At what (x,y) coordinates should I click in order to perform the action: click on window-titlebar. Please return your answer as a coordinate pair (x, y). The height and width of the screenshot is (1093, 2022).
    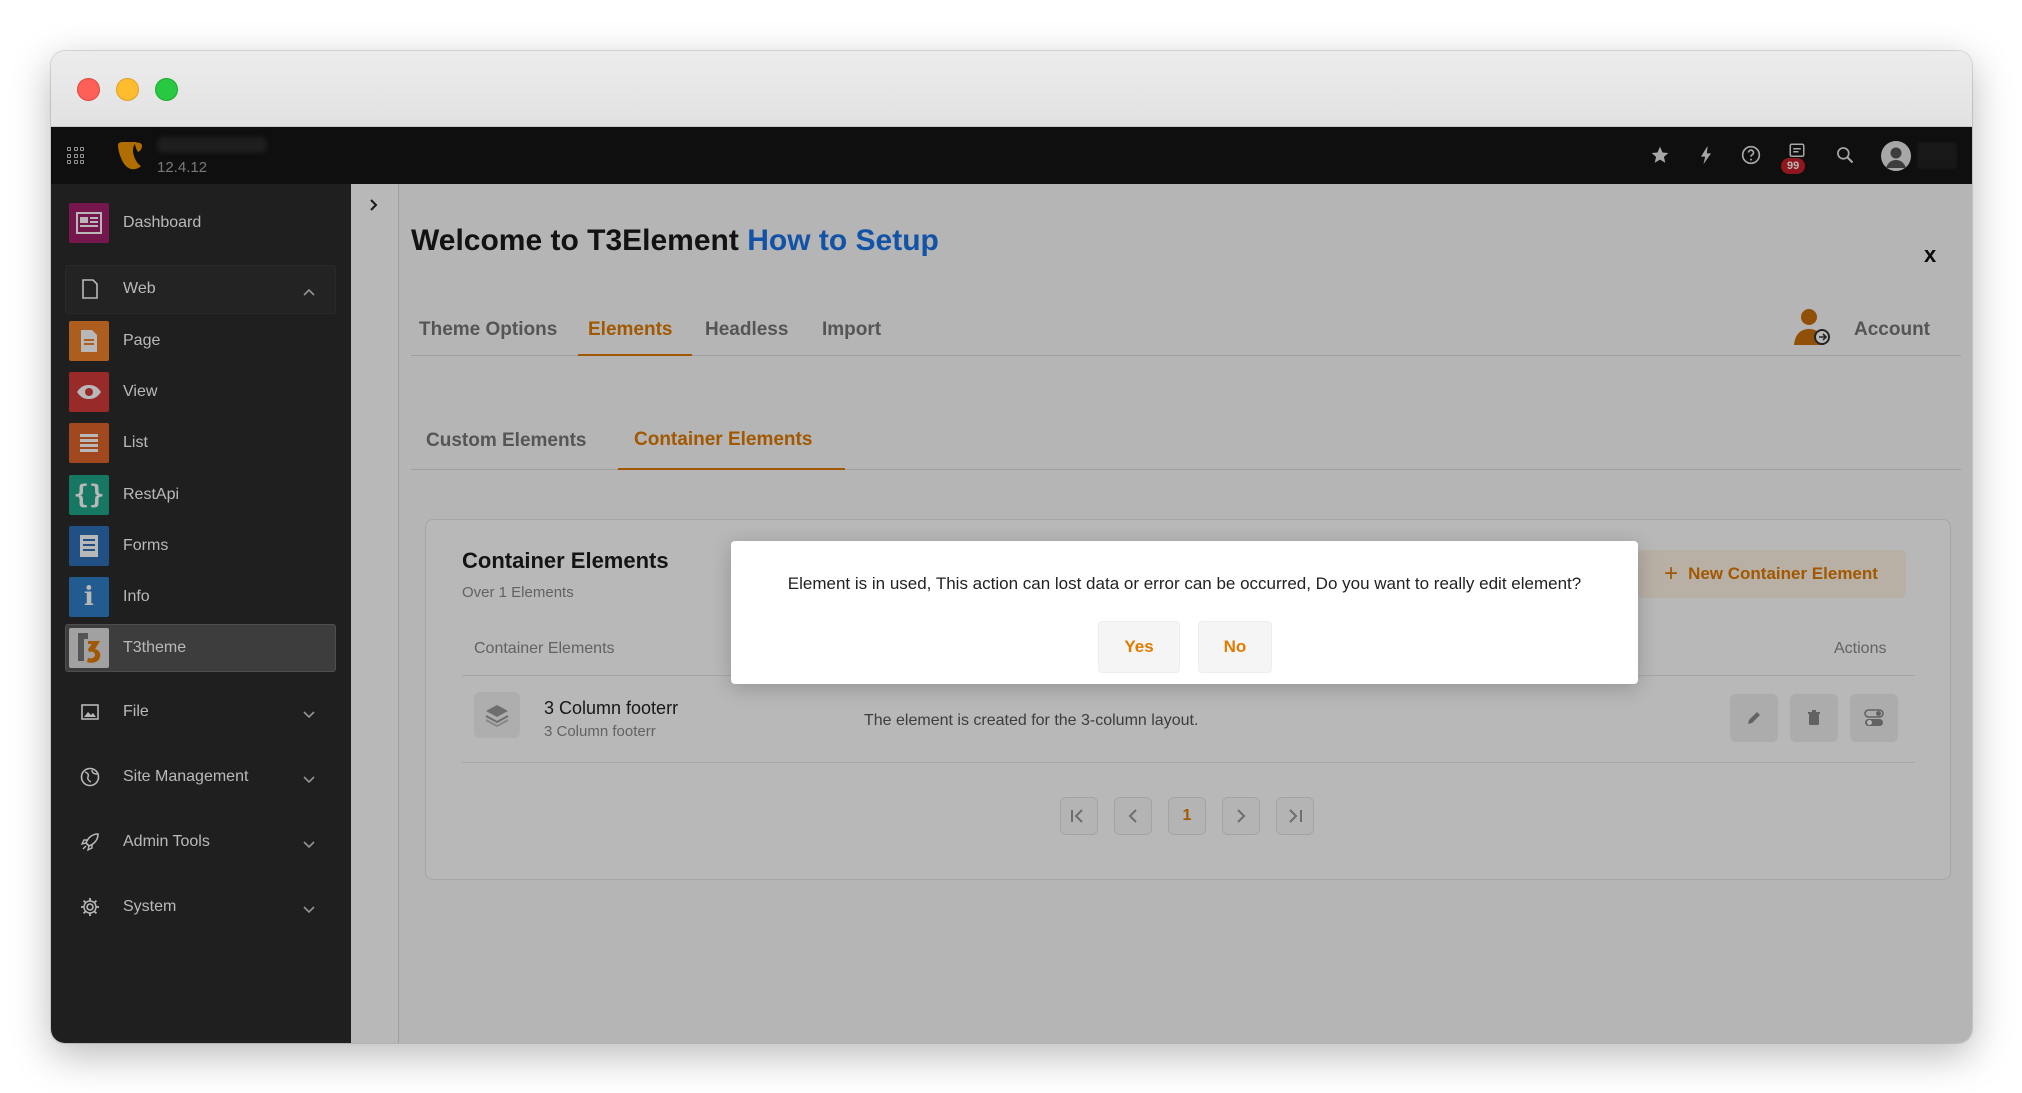
    Looking at the image, I should click on (1011, 89).